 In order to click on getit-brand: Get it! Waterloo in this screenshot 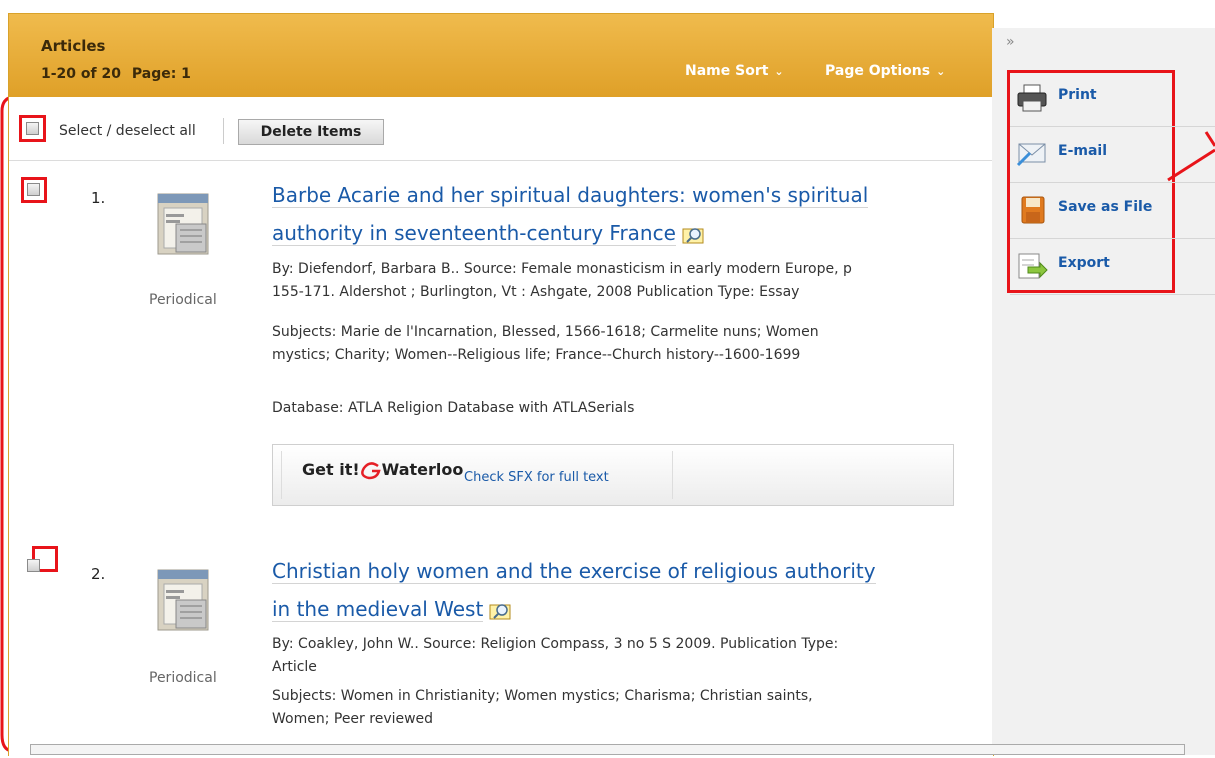, I will do `click(382, 470)`.